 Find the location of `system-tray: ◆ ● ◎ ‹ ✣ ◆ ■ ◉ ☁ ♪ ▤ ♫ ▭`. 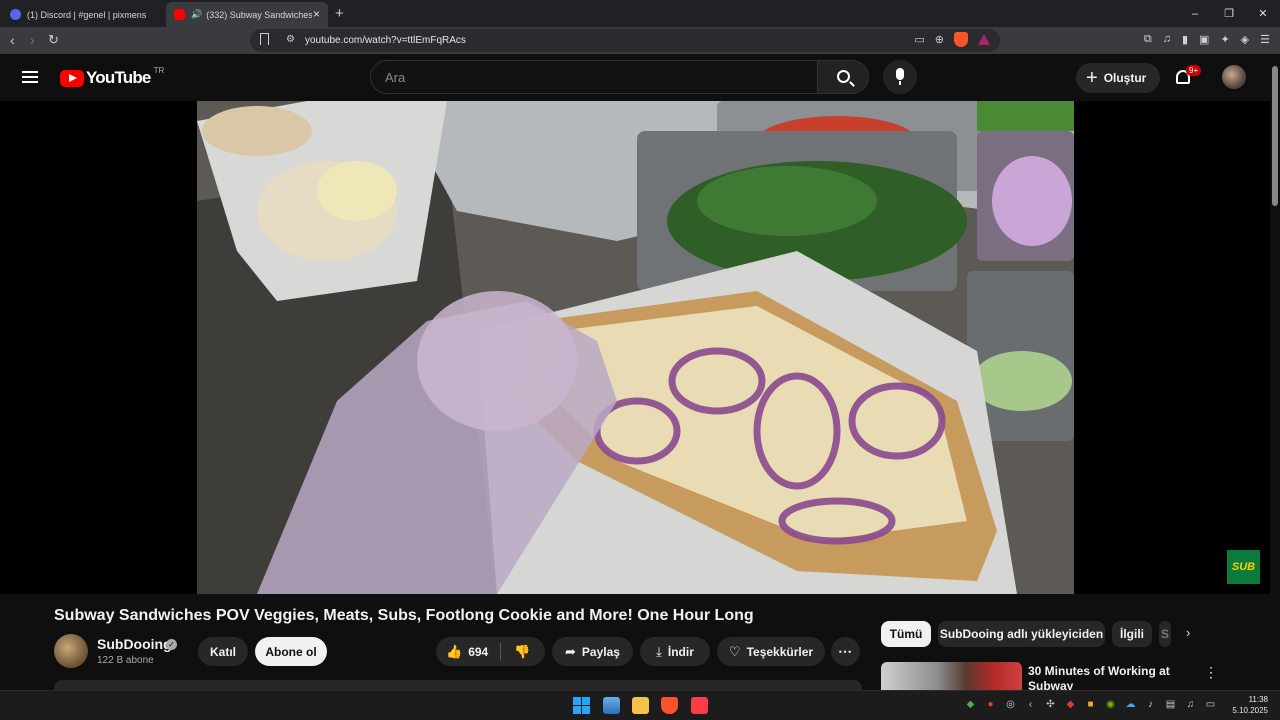

system-tray: ◆ ● ◎ ‹ ✣ ◆ ■ ◉ ☁ ♪ ▤ ♫ ▭ is located at coordinates (1090, 704).